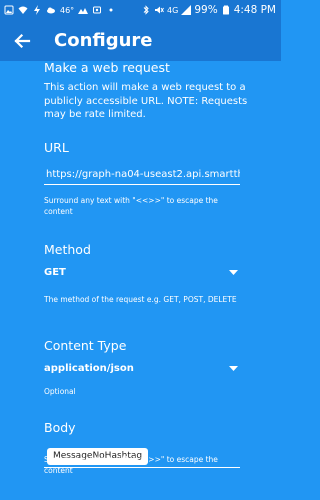  Describe the element at coordinates (226, 10) in the screenshot. I see `battery-icon` at that location.